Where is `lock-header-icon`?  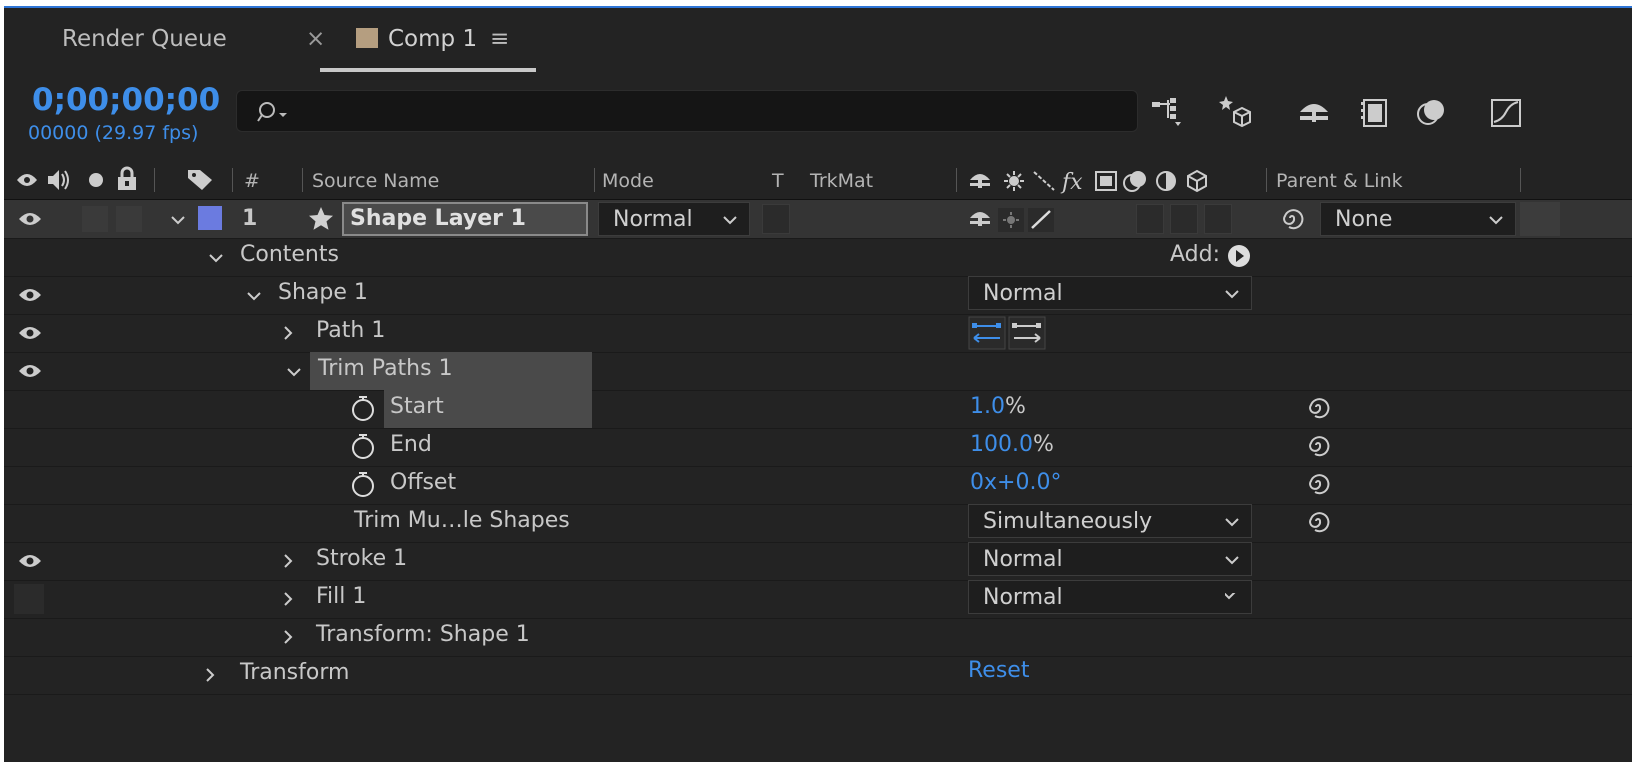 lock-header-icon is located at coordinates (127, 179).